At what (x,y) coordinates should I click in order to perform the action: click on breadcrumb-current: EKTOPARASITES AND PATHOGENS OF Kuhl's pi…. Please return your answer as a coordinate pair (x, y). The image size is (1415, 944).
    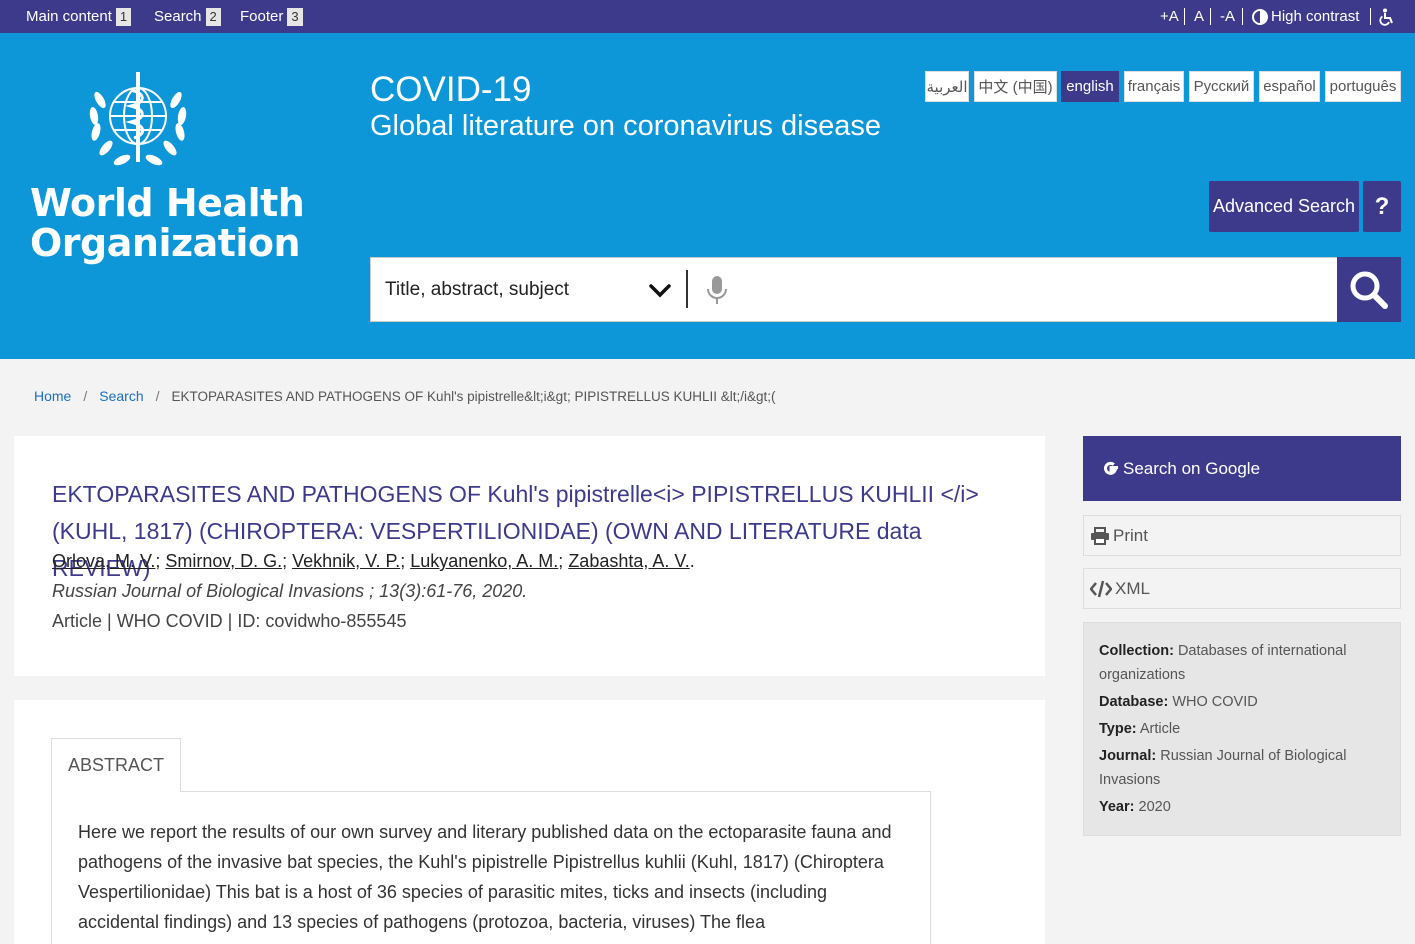
    Looking at the image, I should click on (473, 396).